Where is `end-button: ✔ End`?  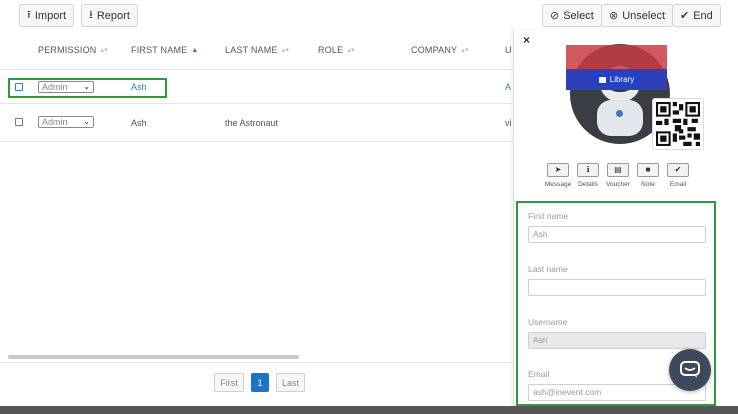 end-button: ✔ End is located at coordinates (696, 15).